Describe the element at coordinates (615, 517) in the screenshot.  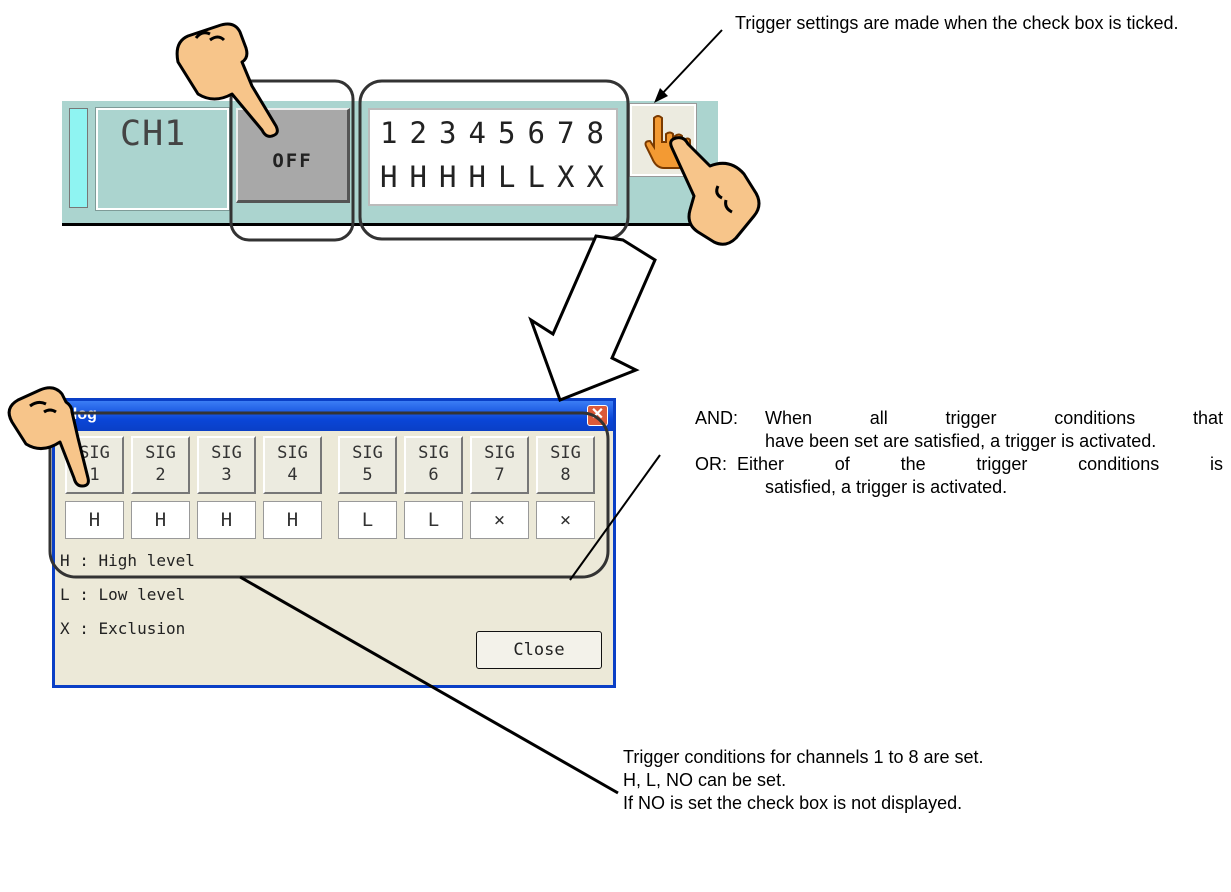
I see `leader-line-and-or` at that location.